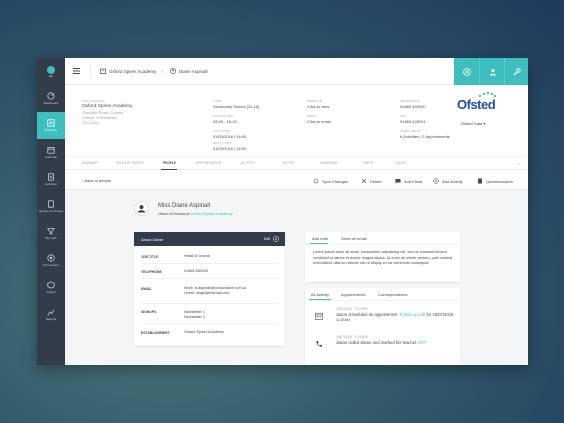 This screenshot has width=564, height=423. What do you see at coordinates (90, 122) in the screenshot?
I see `address-line-3: OX4 2AU` at bounding box center [90, 122].